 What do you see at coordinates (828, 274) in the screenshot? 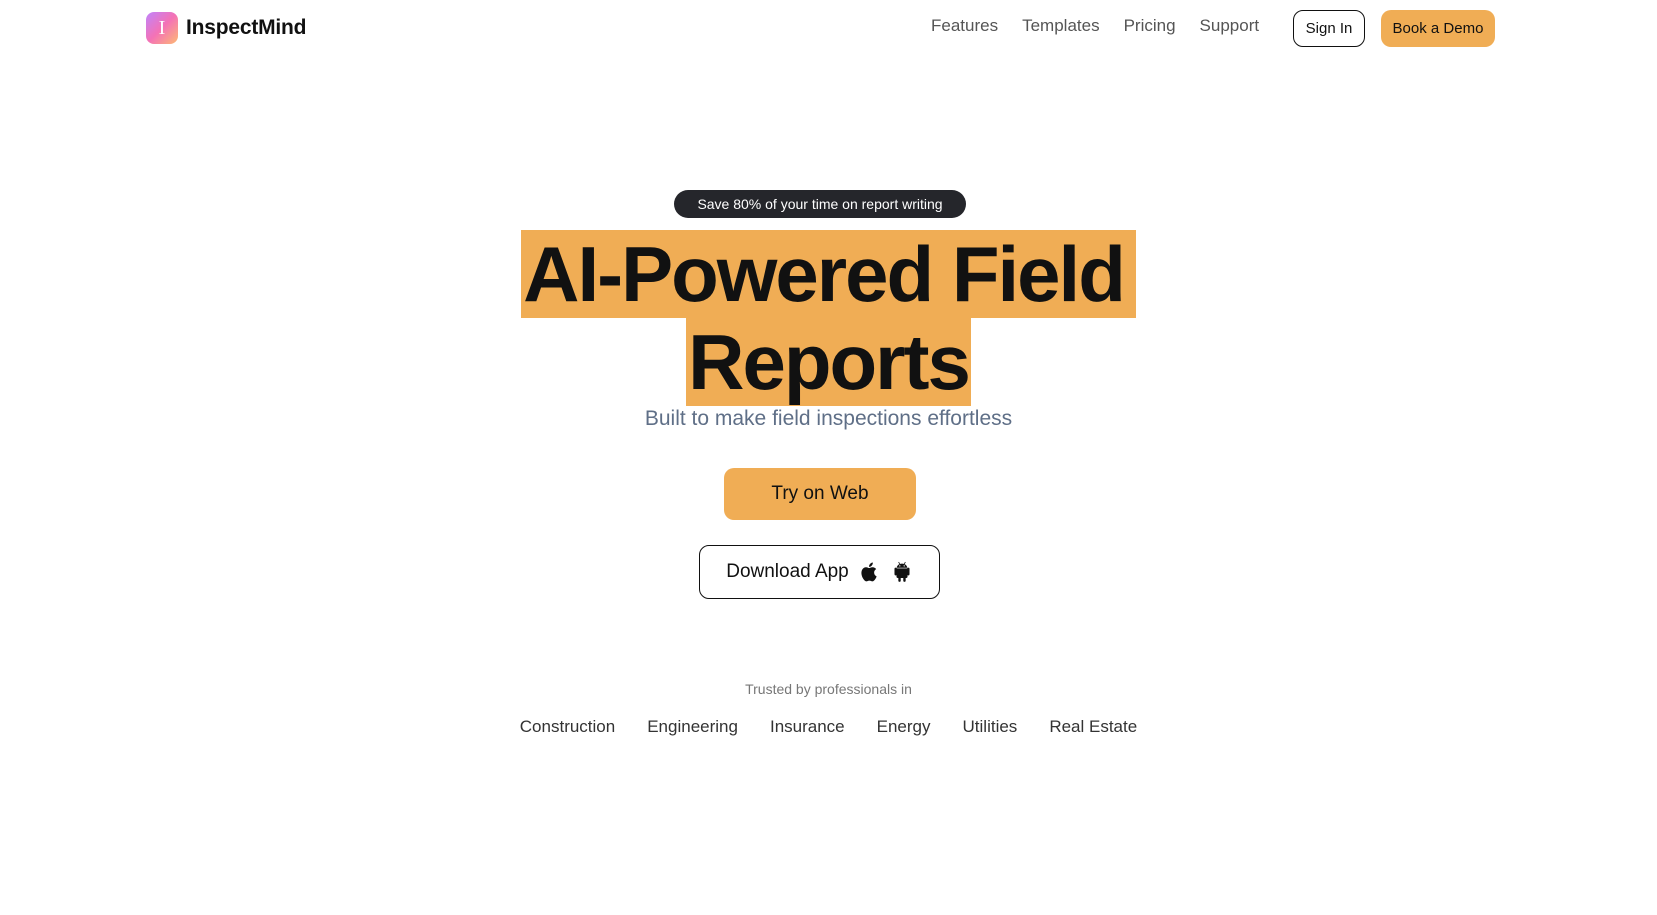
I see `hero-title-line-1: AI-Powered Field` at bounding box center [828, 274].